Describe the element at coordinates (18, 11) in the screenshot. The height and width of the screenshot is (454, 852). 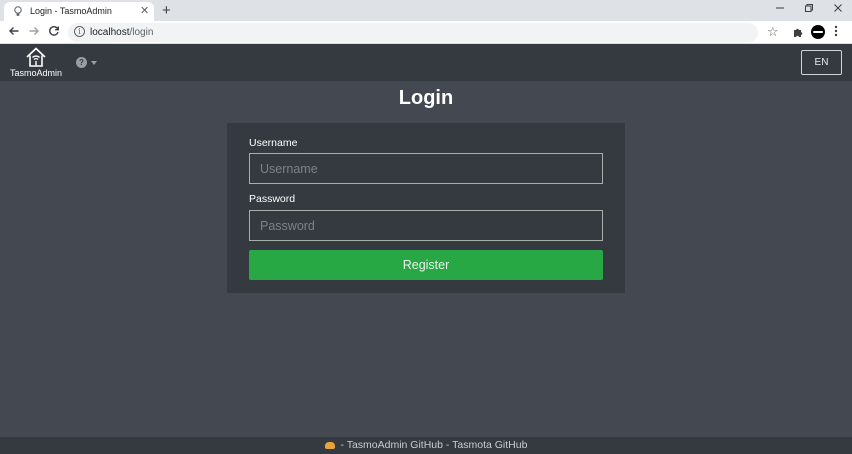
I see `bulb-icon` at that location.